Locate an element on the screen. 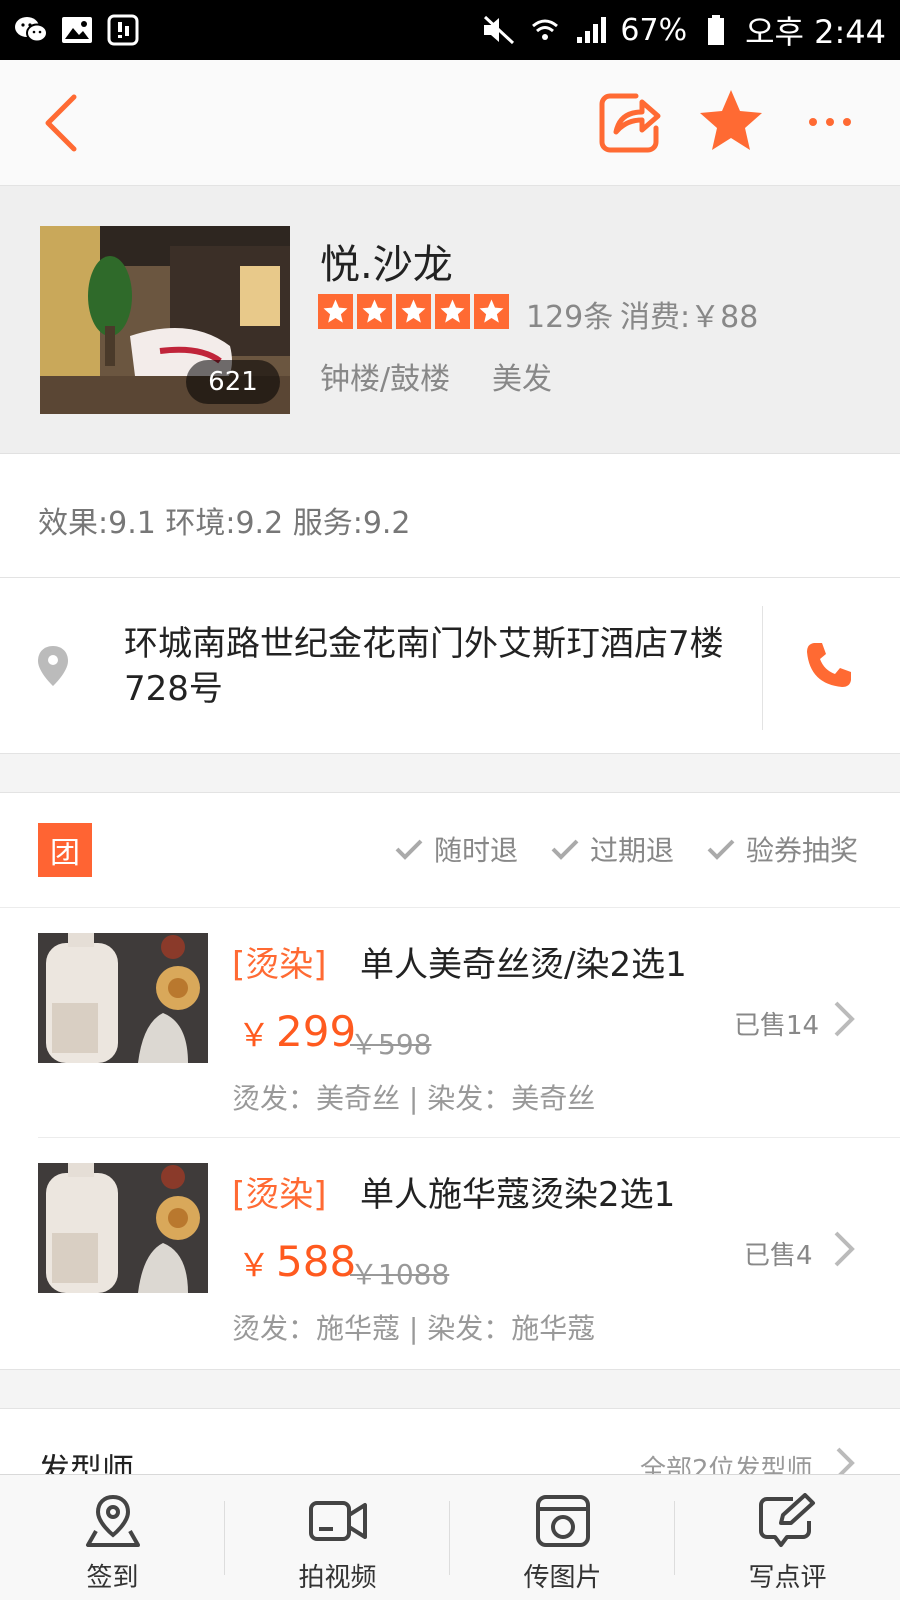 This screenshot has width=900, height=1600. share-icon is located at coordinates (630, 123).